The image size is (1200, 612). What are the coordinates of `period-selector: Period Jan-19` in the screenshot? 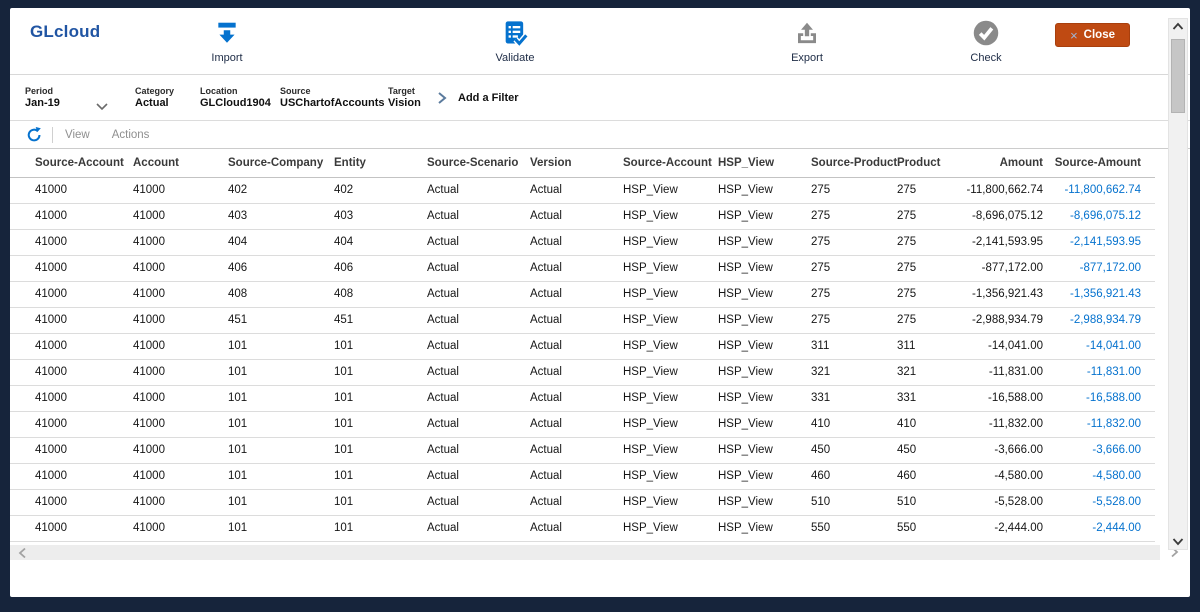 It's located at (60, 98).